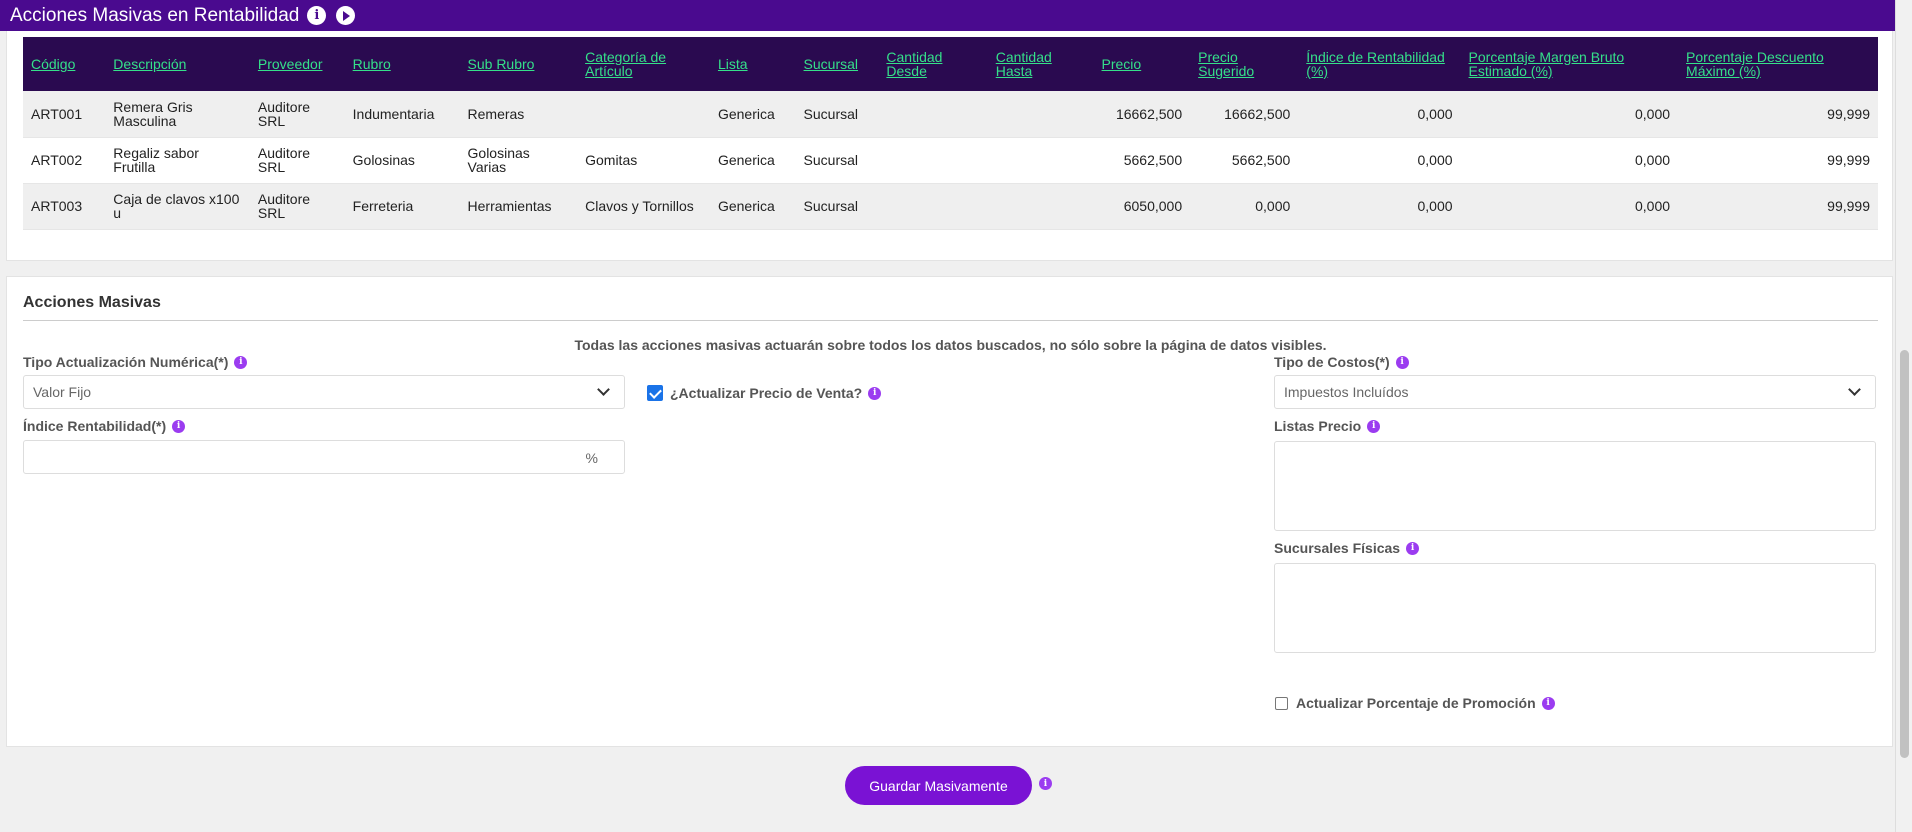 The width and height of the screenshot is (1912, 832). What do you see at coordinates (177, 64) in the screenshot?
I see `col-header: Descripción` at bounding box center [177, 64].